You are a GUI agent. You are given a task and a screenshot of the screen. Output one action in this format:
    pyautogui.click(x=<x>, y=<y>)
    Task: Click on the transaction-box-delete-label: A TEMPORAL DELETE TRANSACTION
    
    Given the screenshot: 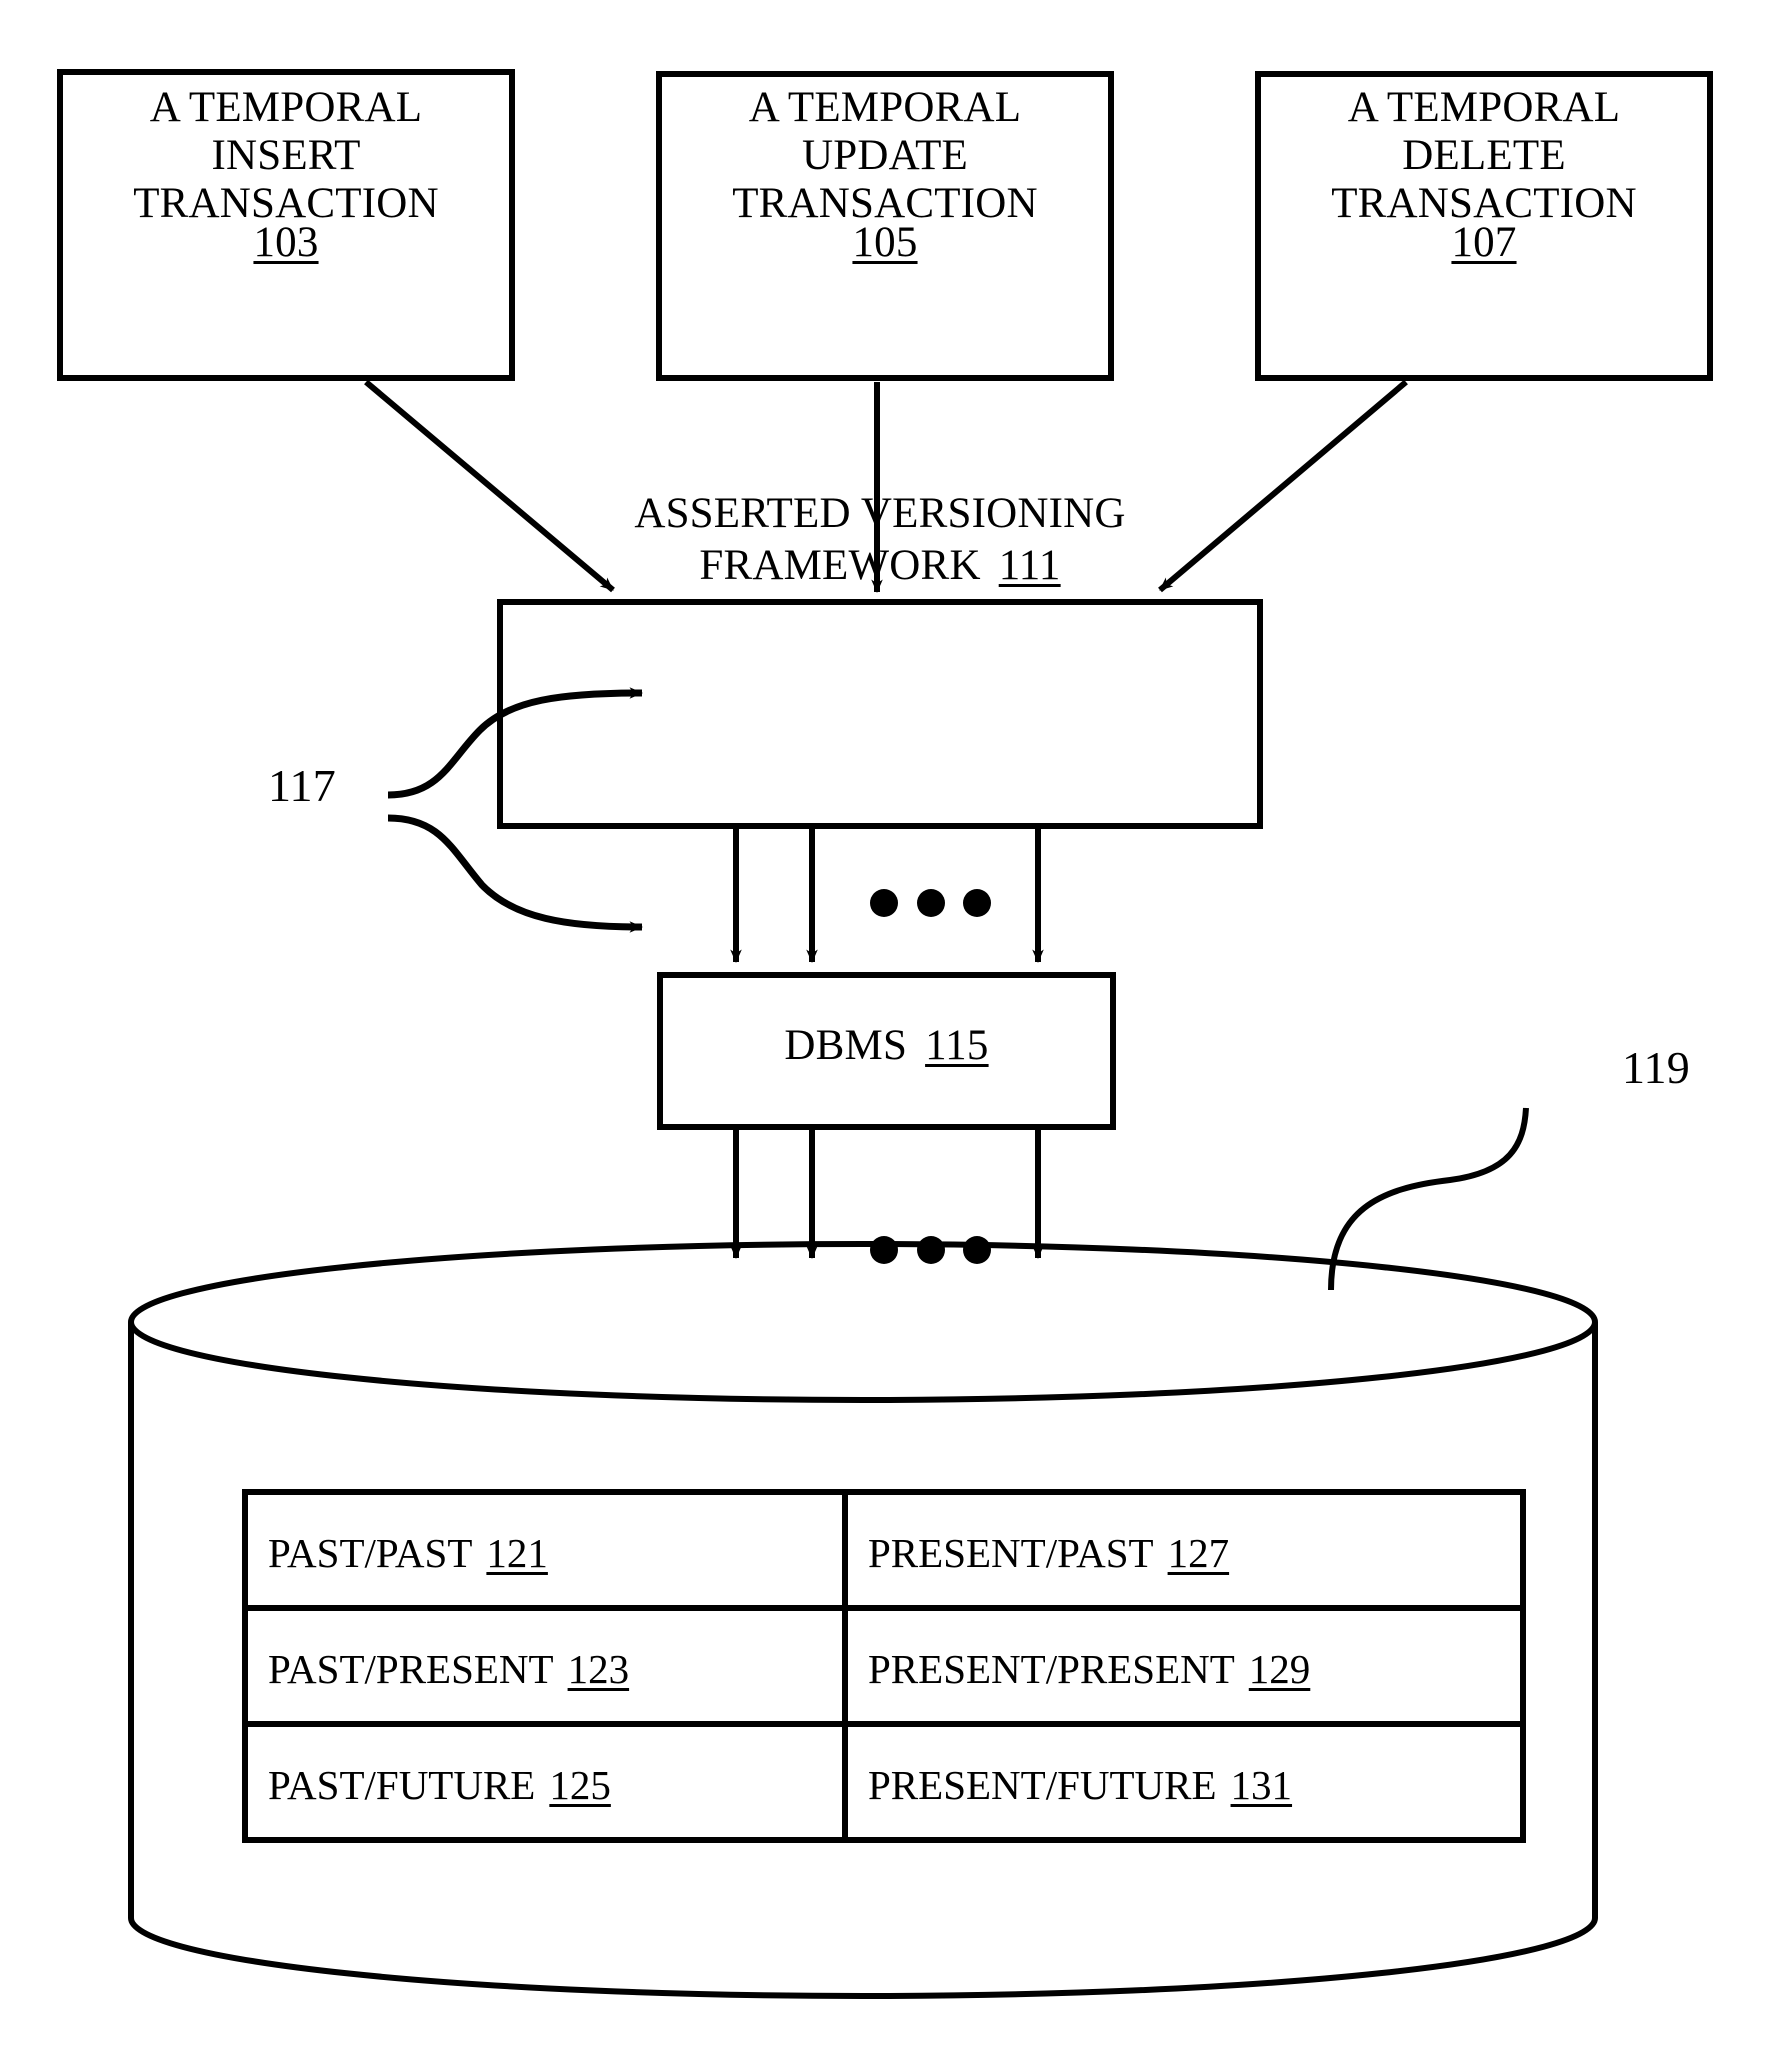 What is the action you would take?
    pyautogui.click(x=1484, y=156)
    